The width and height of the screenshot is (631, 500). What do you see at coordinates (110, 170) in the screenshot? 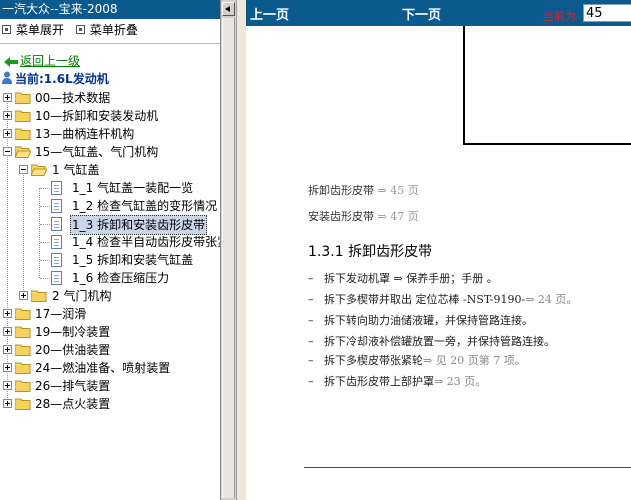
I see `tree-item: 1 气缸盖` at bounding box center [110, 170].